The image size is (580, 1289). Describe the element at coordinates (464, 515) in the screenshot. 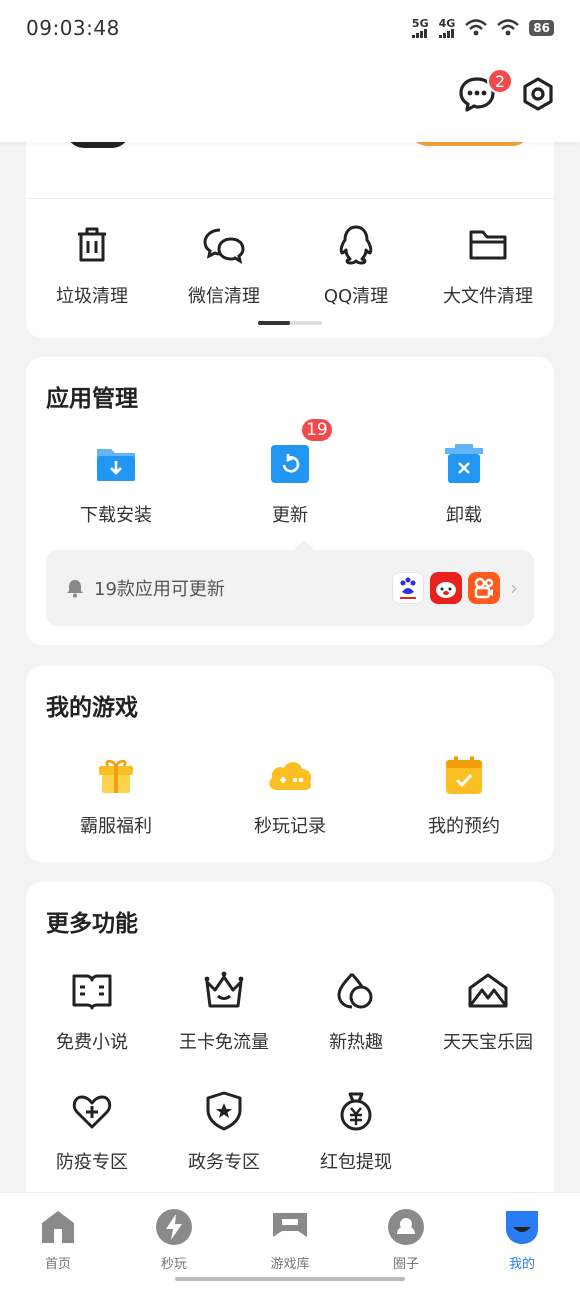

I see `apps-uninstall-label: 卸载` at that location.